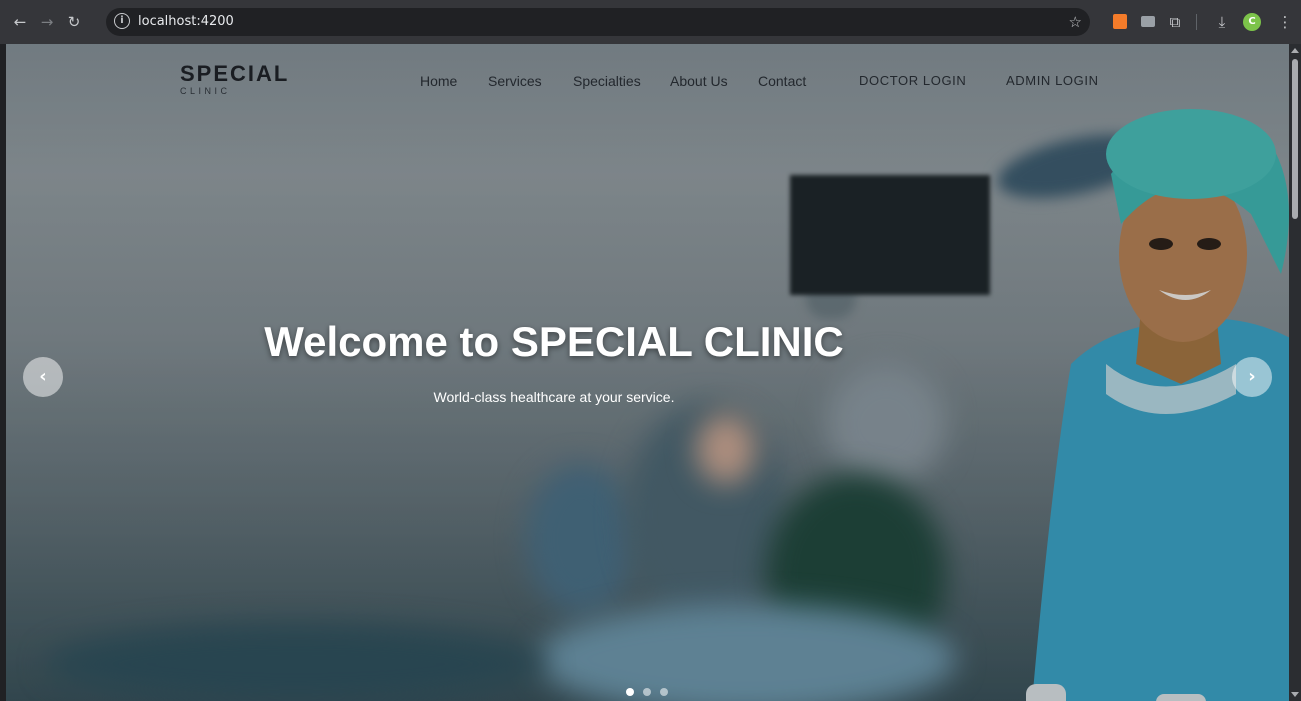  I want to click on profile-avatar: C, so click(1252, 22).